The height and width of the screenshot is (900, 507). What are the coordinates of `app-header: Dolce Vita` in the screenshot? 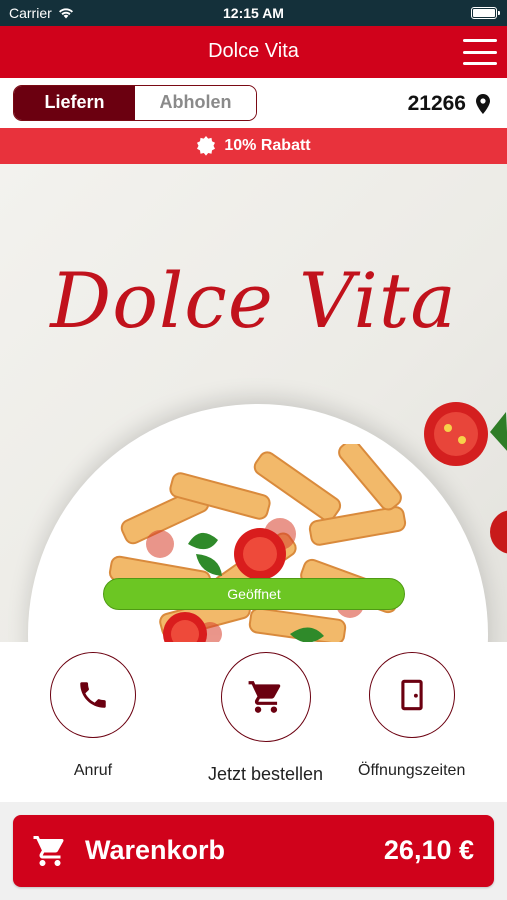 It's located at (253, 52).